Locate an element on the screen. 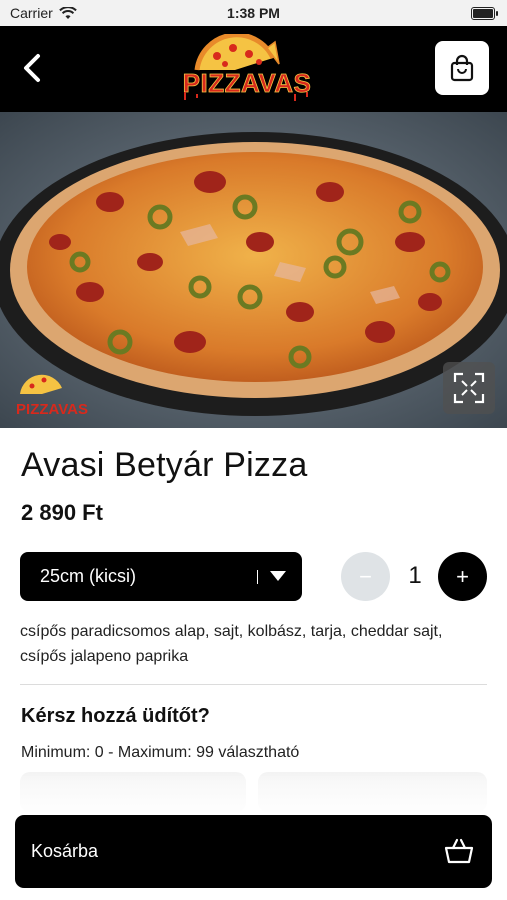 This screenshot has width=507, height=900. app-header: PIZZAVAS is located at coordinates (253, 69).